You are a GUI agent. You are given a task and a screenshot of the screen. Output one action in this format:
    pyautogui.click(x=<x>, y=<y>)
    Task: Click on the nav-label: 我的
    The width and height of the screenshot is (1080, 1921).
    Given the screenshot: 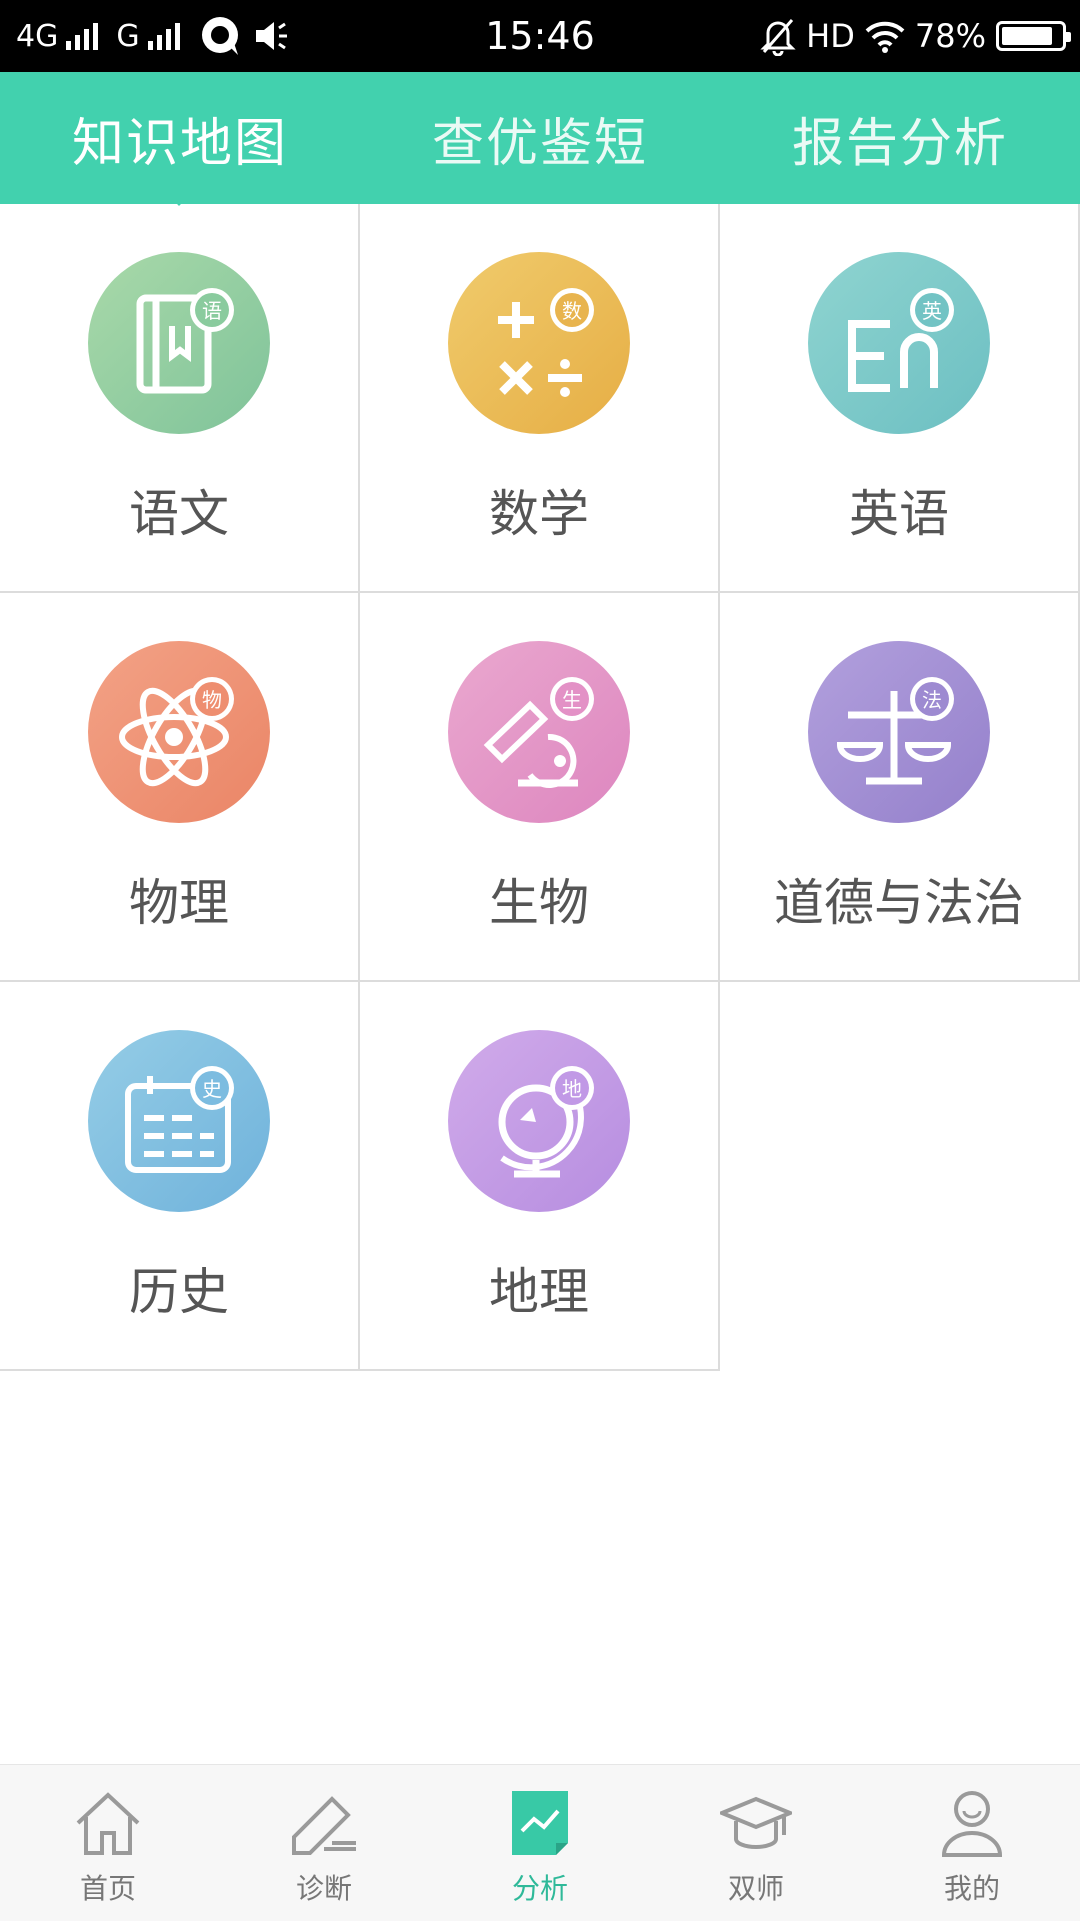 What is the action you would take?
    pyautogui.click(x=971, y=1888)
    